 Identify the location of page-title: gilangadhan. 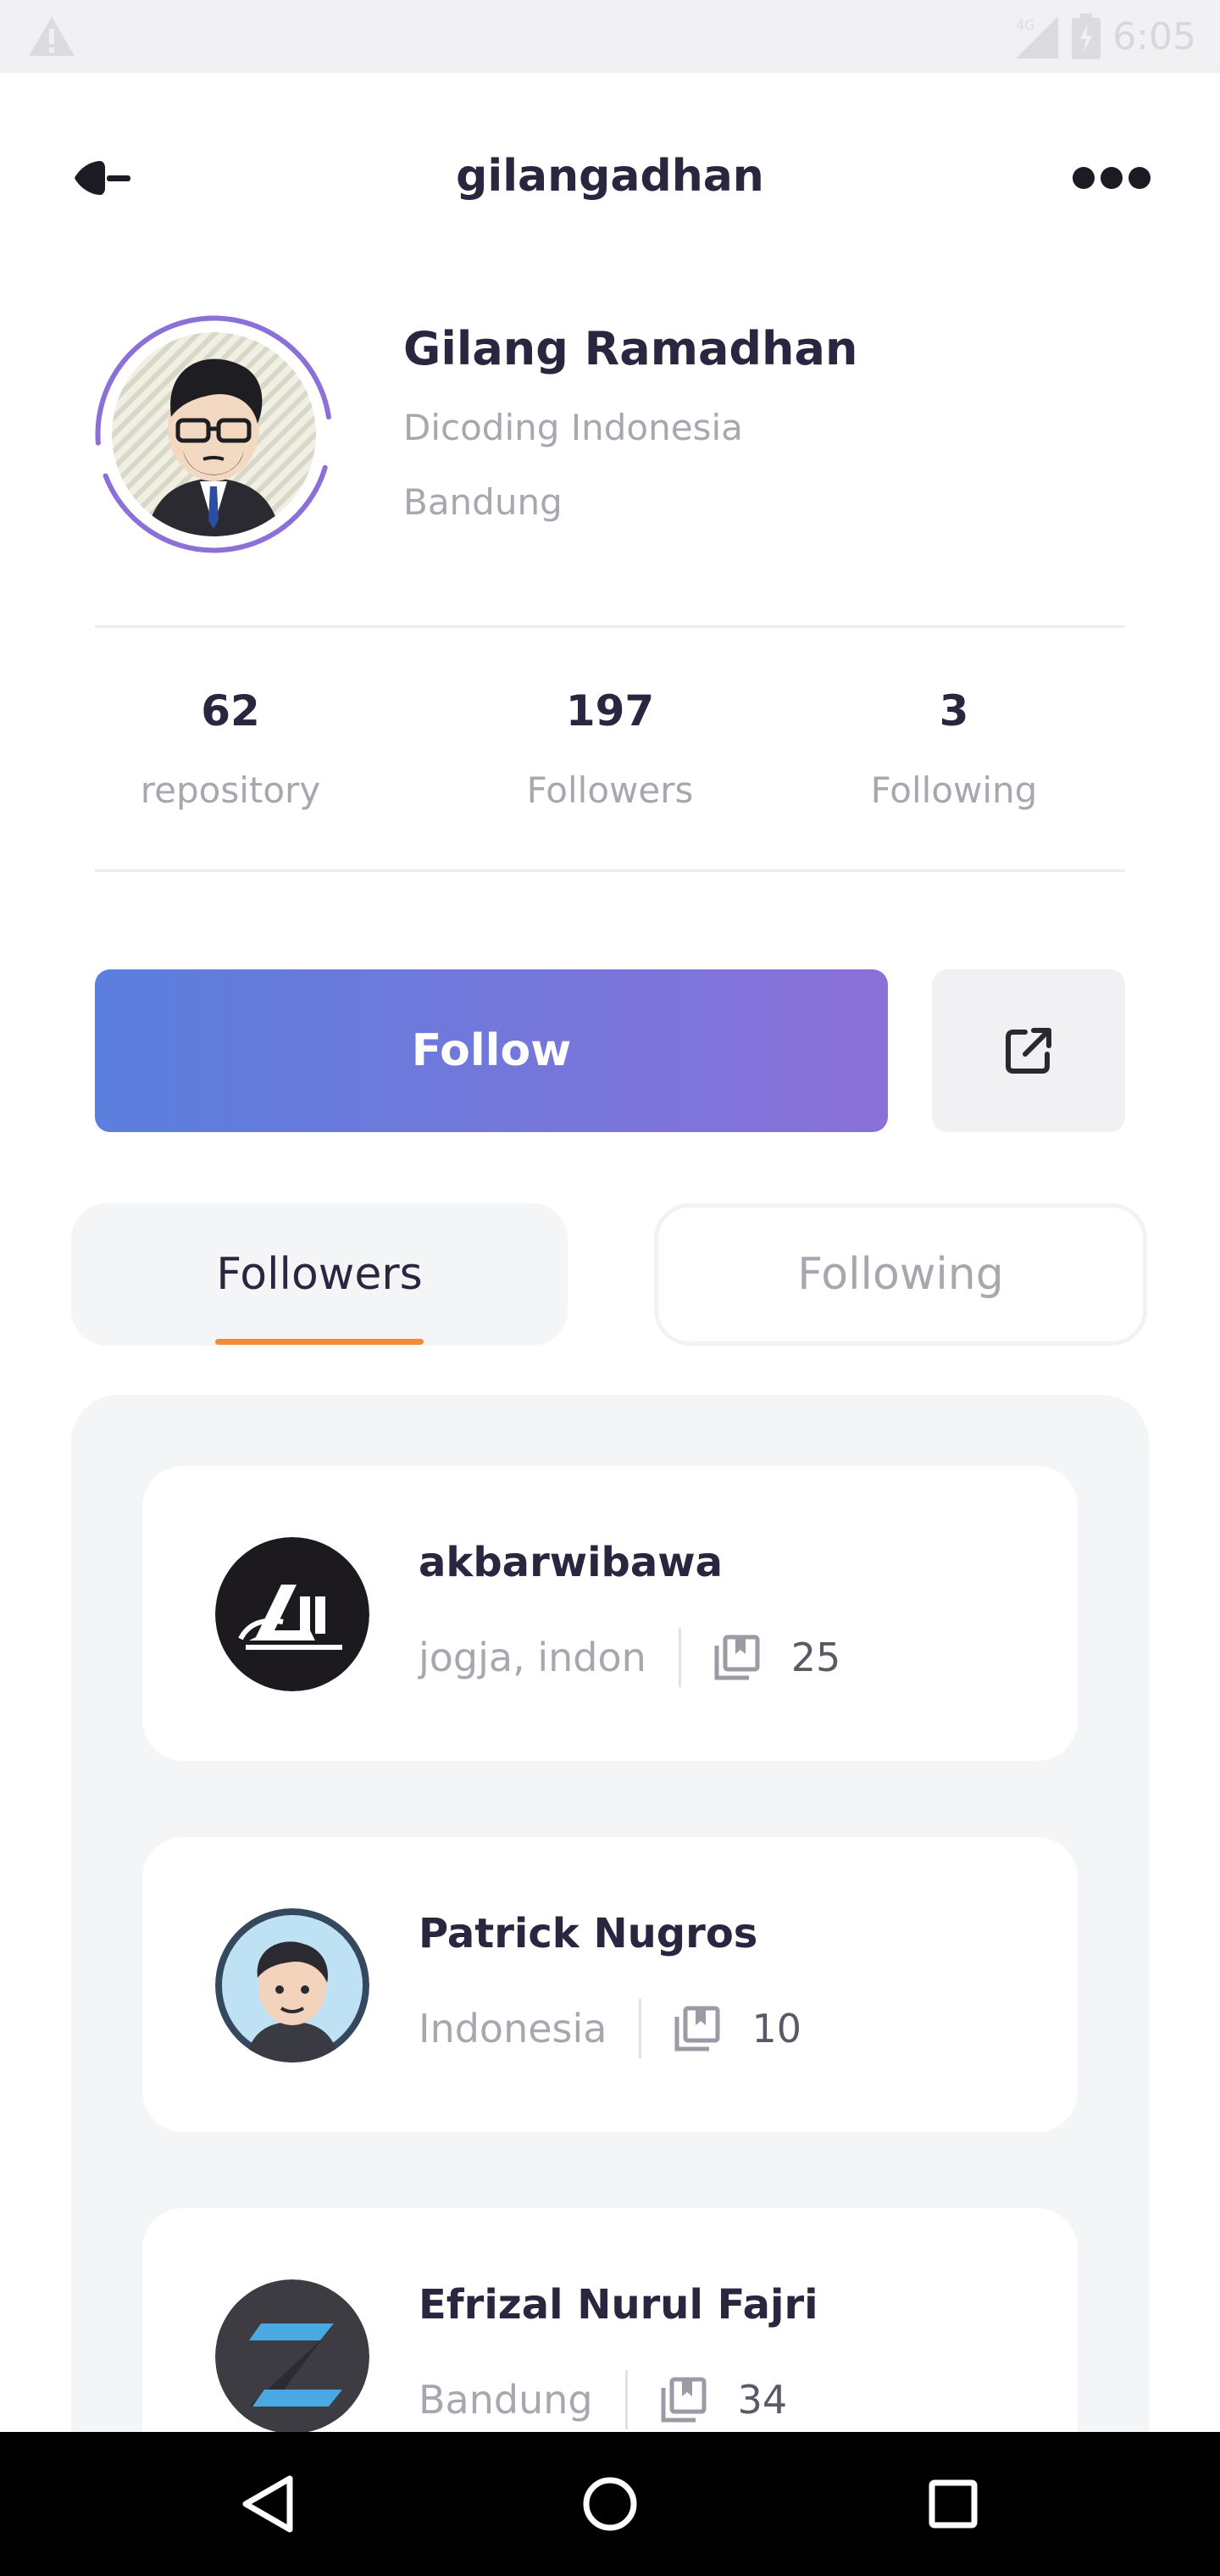
(610, 176).